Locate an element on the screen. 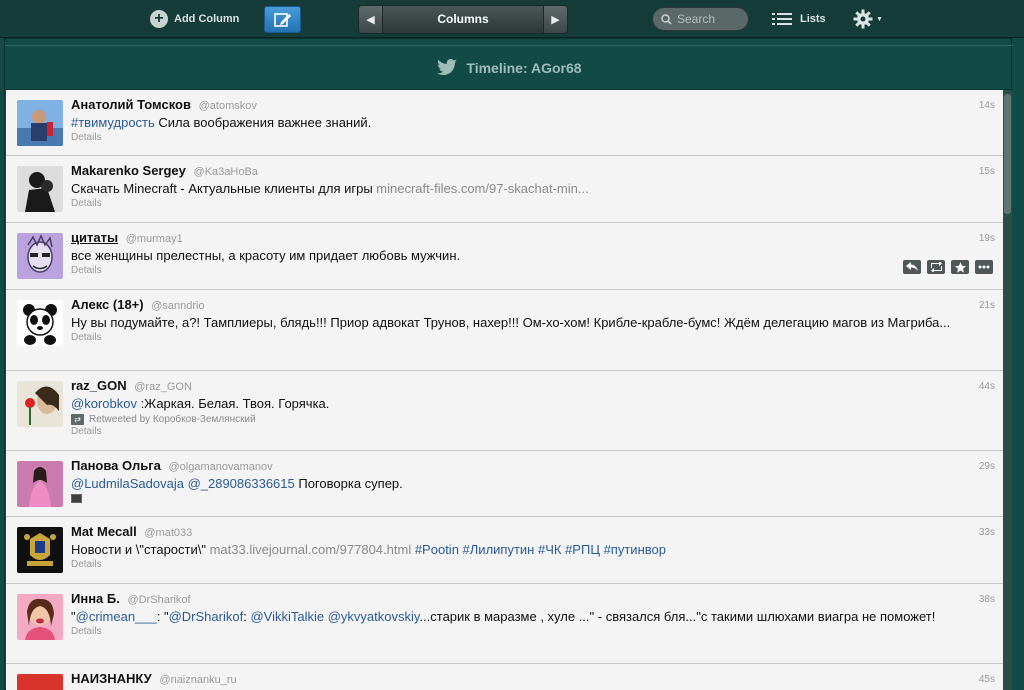 The image size is (1024, 690). media-thumbnail-icon is located at coordinates (76, 498).